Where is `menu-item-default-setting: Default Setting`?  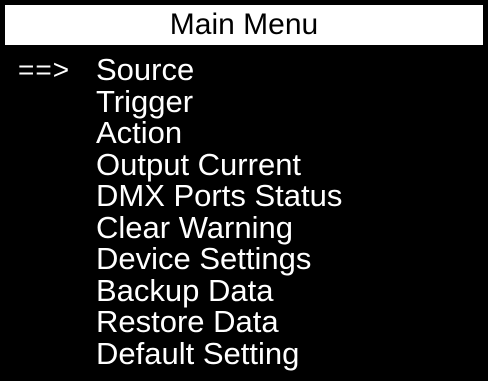 menu-item-default-setting: Default Setting is located at coordinates (219, 353).